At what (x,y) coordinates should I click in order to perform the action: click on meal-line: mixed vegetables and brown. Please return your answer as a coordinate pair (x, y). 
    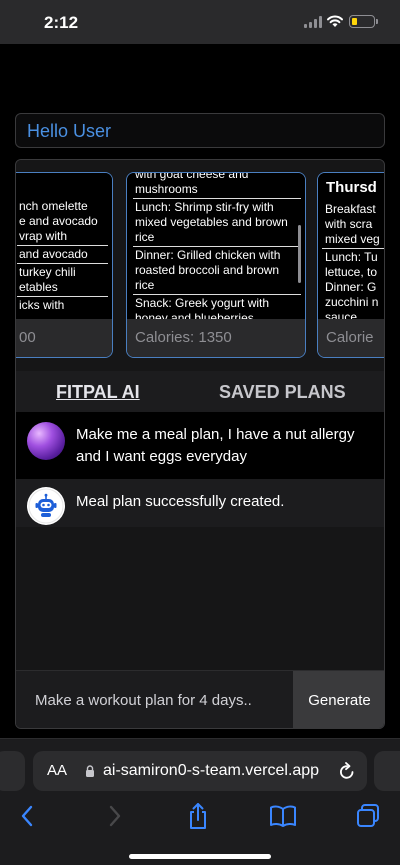
    Looking at the image, I should click on (211, 222).